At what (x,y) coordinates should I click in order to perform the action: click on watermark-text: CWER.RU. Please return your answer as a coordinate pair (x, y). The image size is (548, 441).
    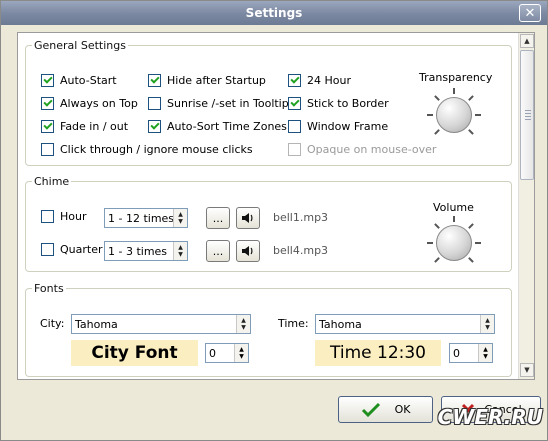
    Looking at the image, I should click on (490, 417).